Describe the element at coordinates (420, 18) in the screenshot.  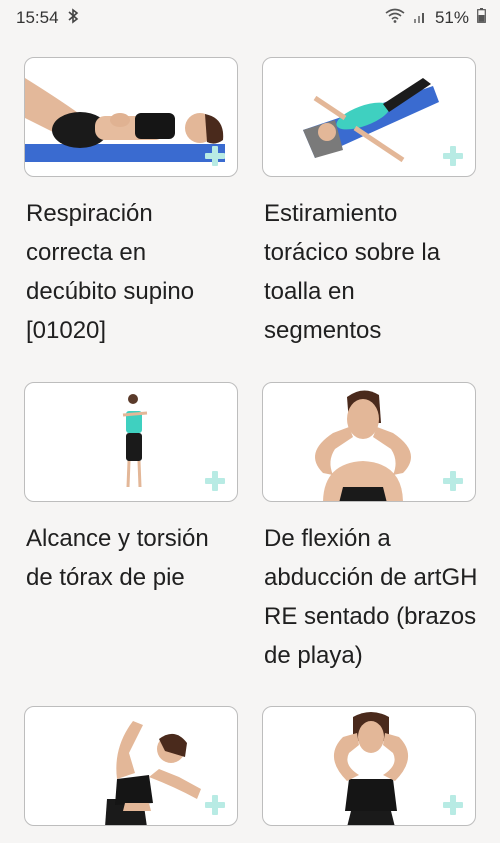
I see `signal-icon` at that location.